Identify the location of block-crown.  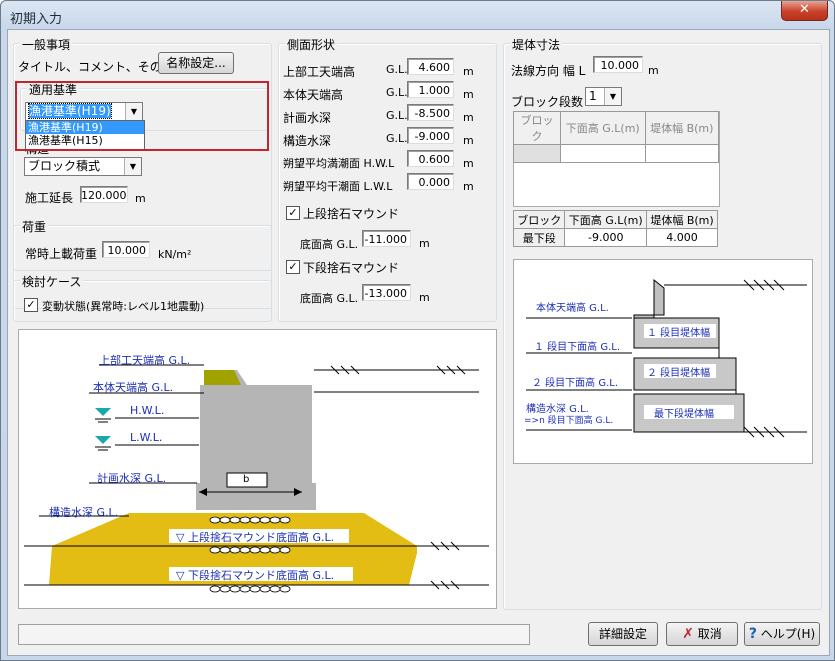
(649, 299).